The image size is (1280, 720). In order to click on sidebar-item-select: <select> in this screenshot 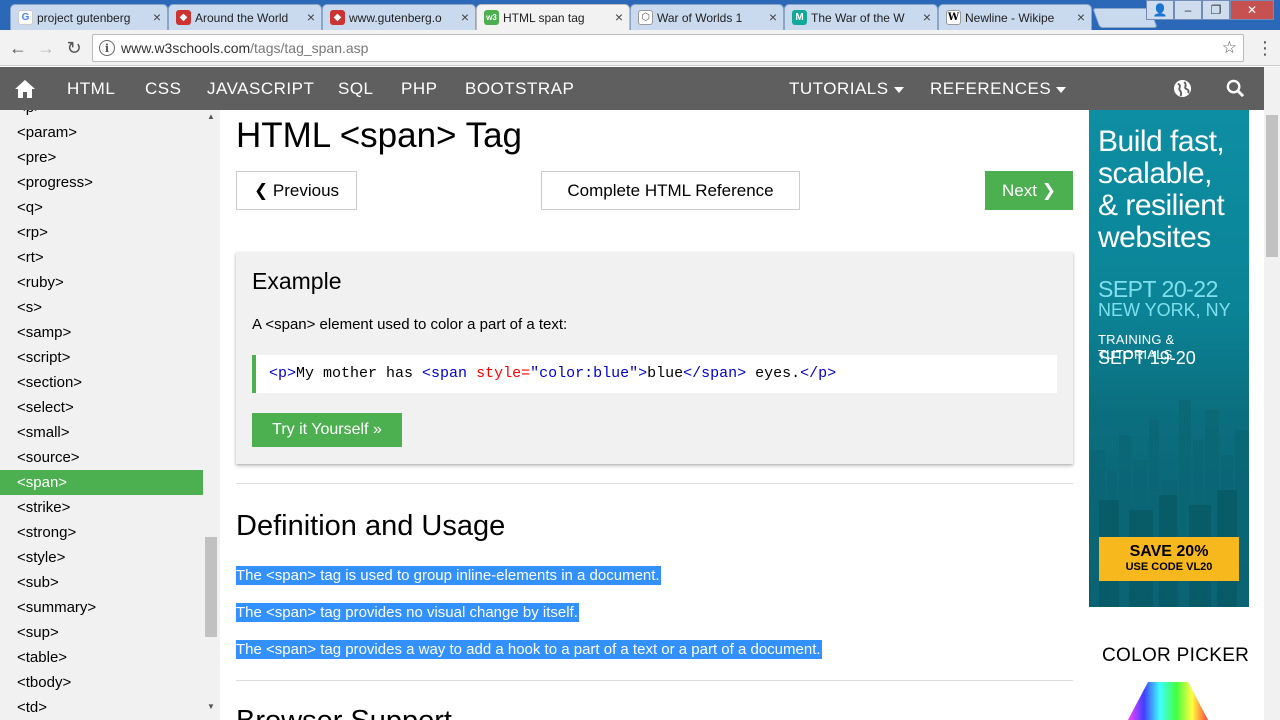, I will do `click(101, 407)`.